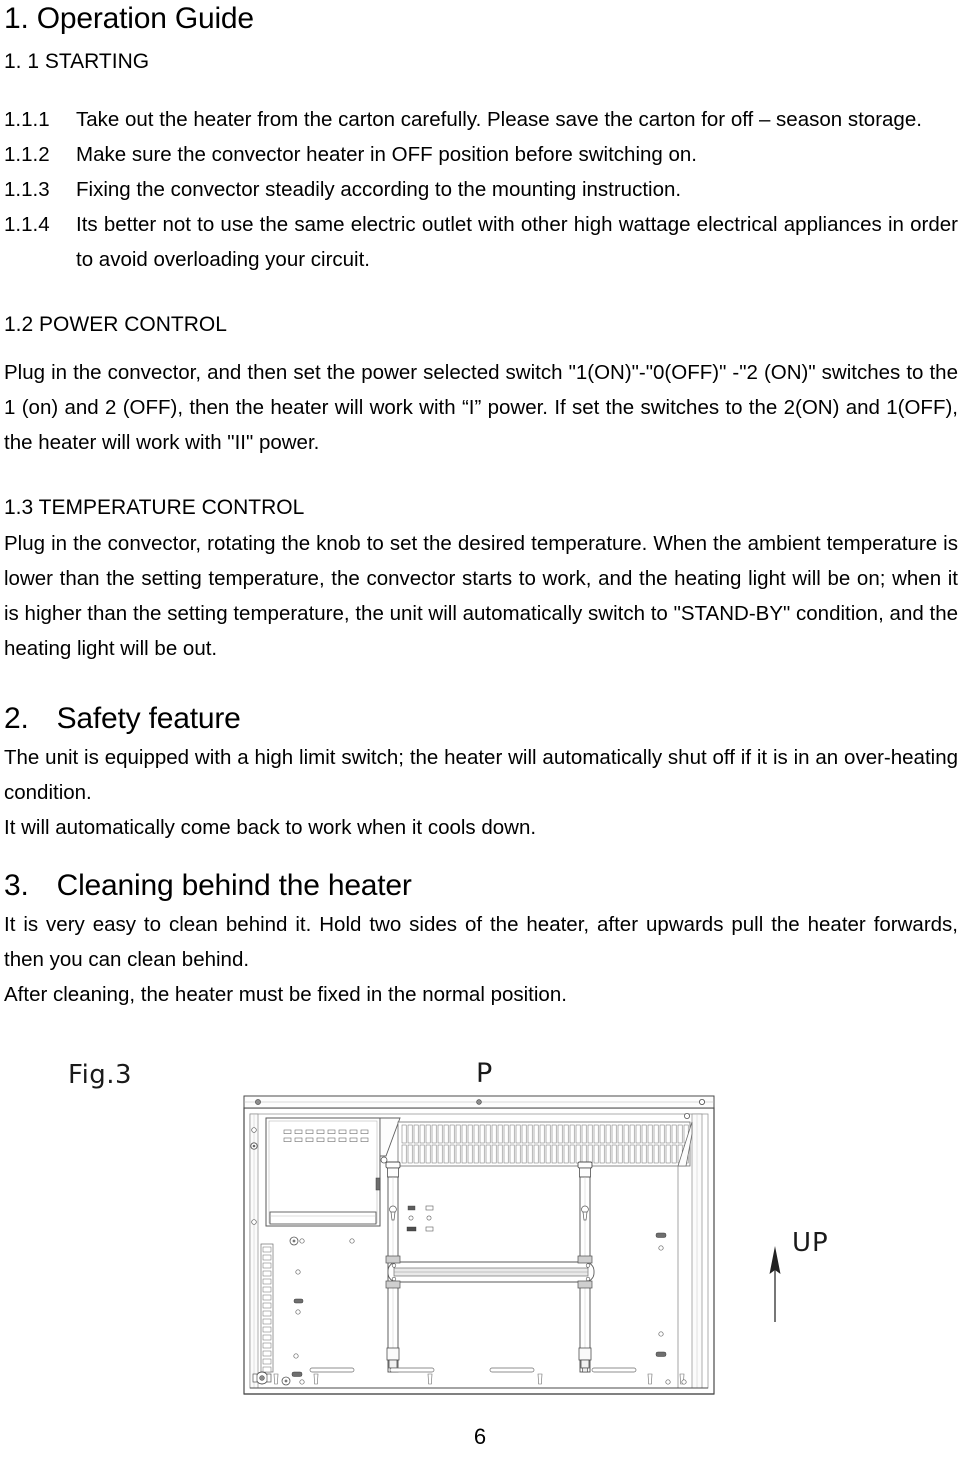 This screenshot has width=960, height=1464. Describe the element at coordinates (27, 154) in the screenshot. I see `list-item-number: 1.1.2` at that location.